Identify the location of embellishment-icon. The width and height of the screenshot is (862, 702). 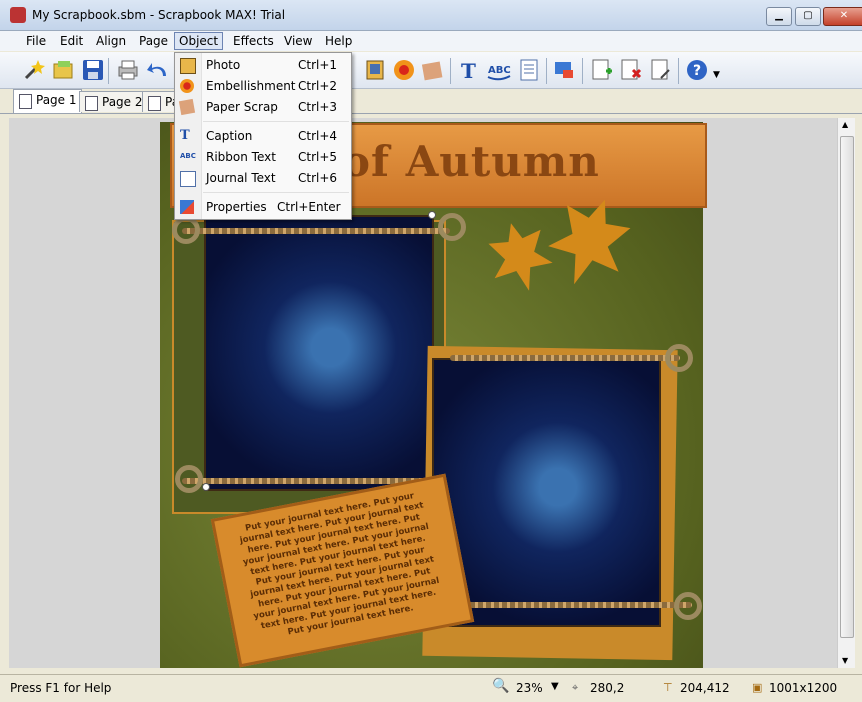
(187, 86).